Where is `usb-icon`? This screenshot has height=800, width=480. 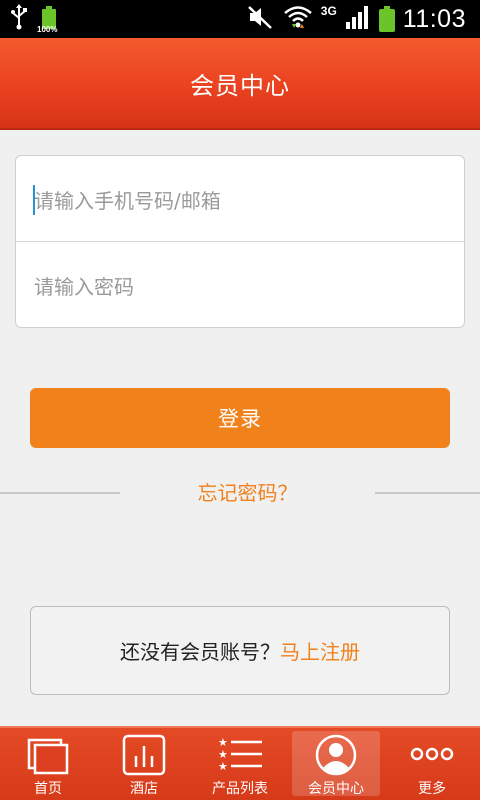
usb-icon is located at coordinates (19, 19).